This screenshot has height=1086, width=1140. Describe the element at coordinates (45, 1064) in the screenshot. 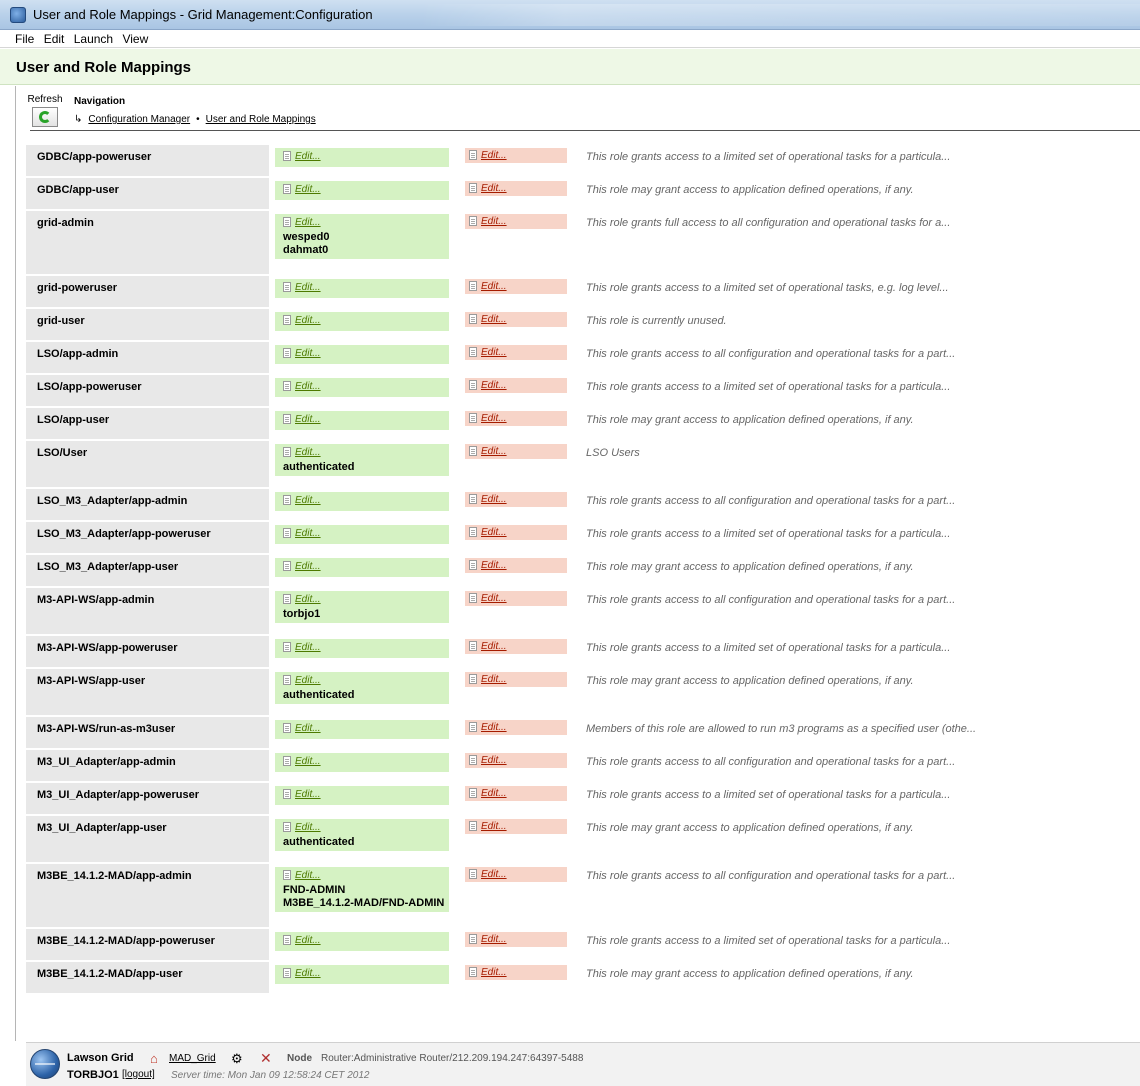

I see `lawson-grid-globe-icon` at that location.